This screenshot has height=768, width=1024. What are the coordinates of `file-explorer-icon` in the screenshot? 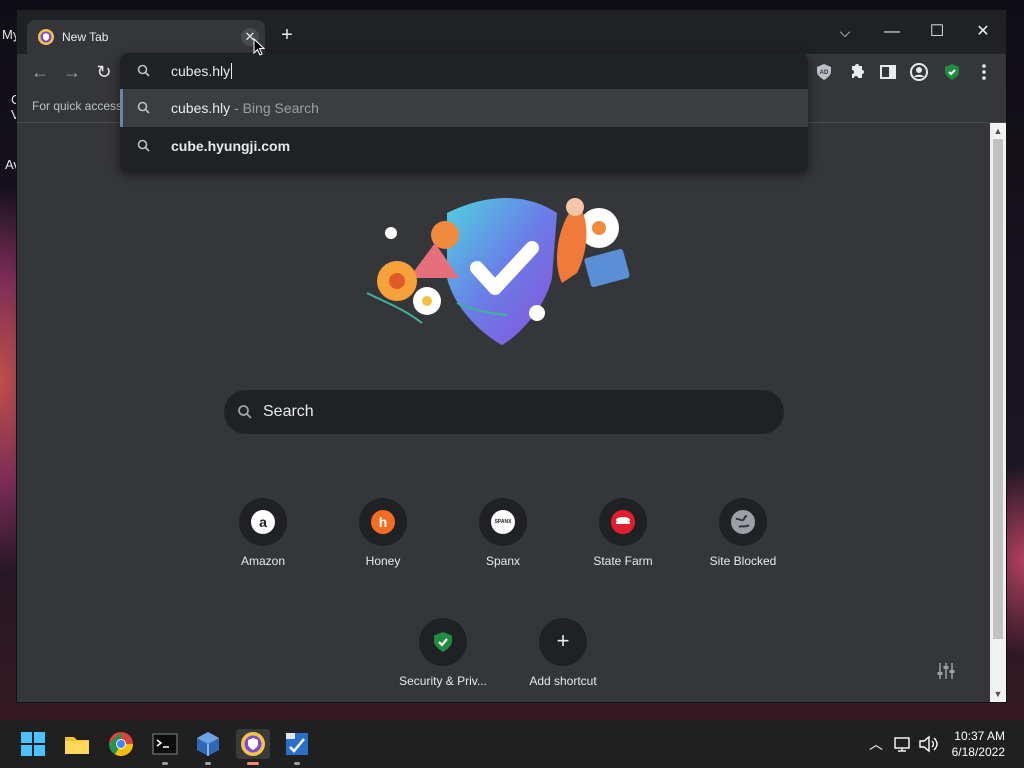 It's located at (77, 744).